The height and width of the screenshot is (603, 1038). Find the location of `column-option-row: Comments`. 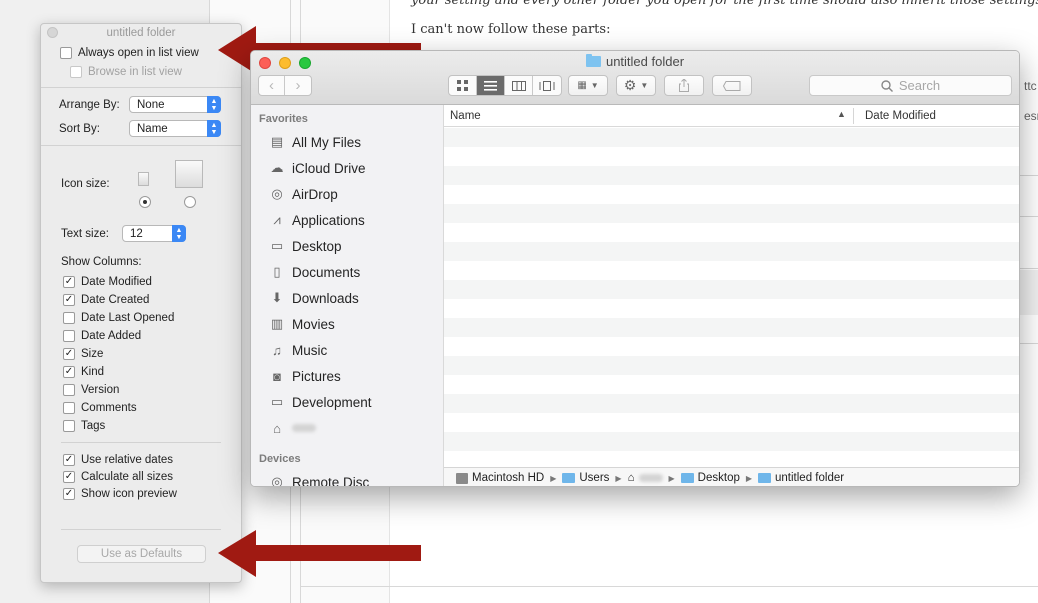

column-option-row: Comments is located at coordinates (163, 408).